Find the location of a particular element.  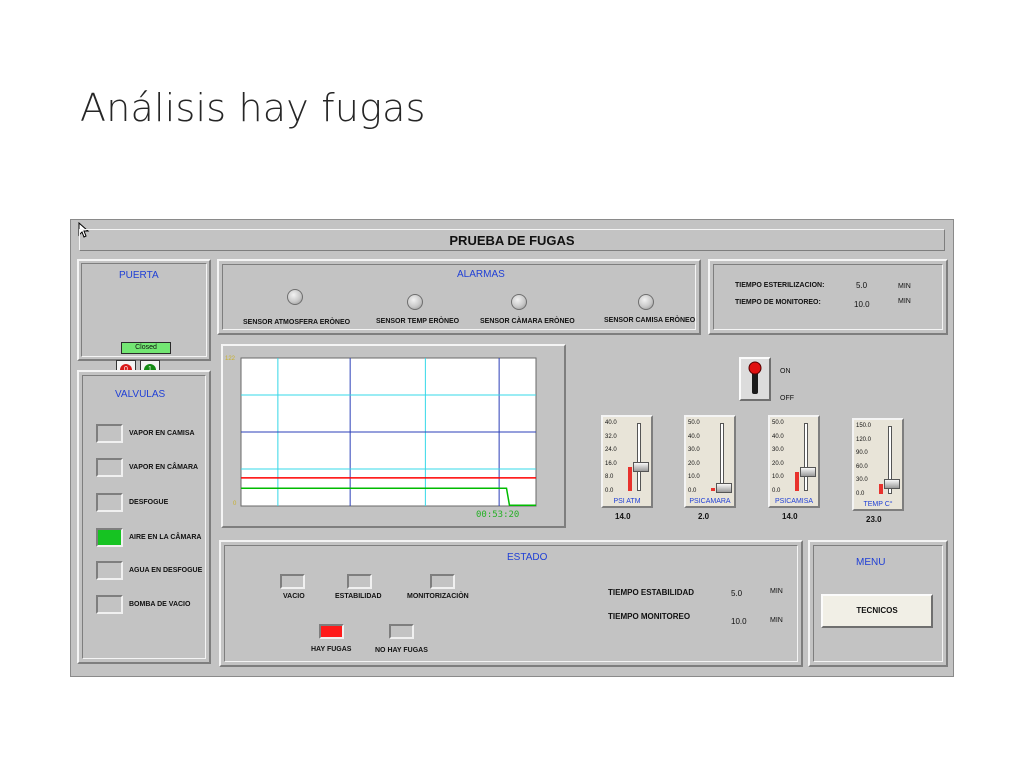

gauge-tick-label: 90.0 is located at coordinates (862, 453).